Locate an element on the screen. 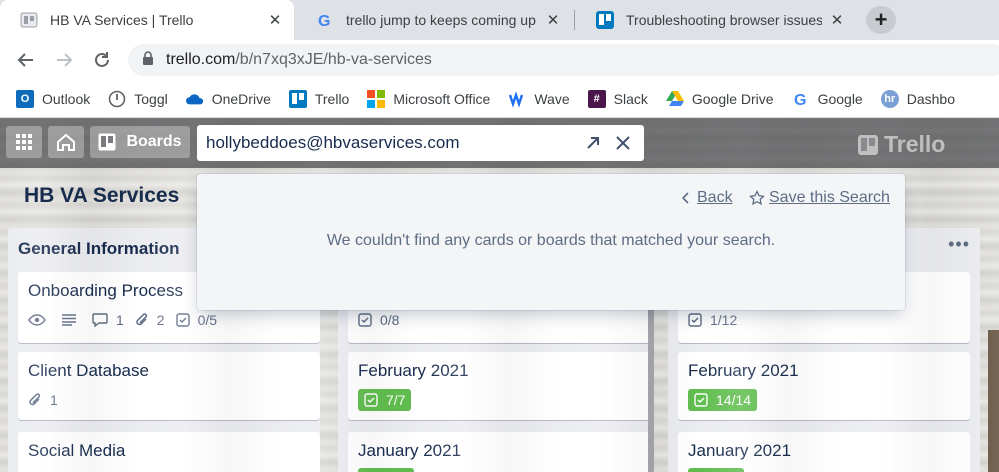  bookmark-trello: Trello is located at coordinates (319, 98).